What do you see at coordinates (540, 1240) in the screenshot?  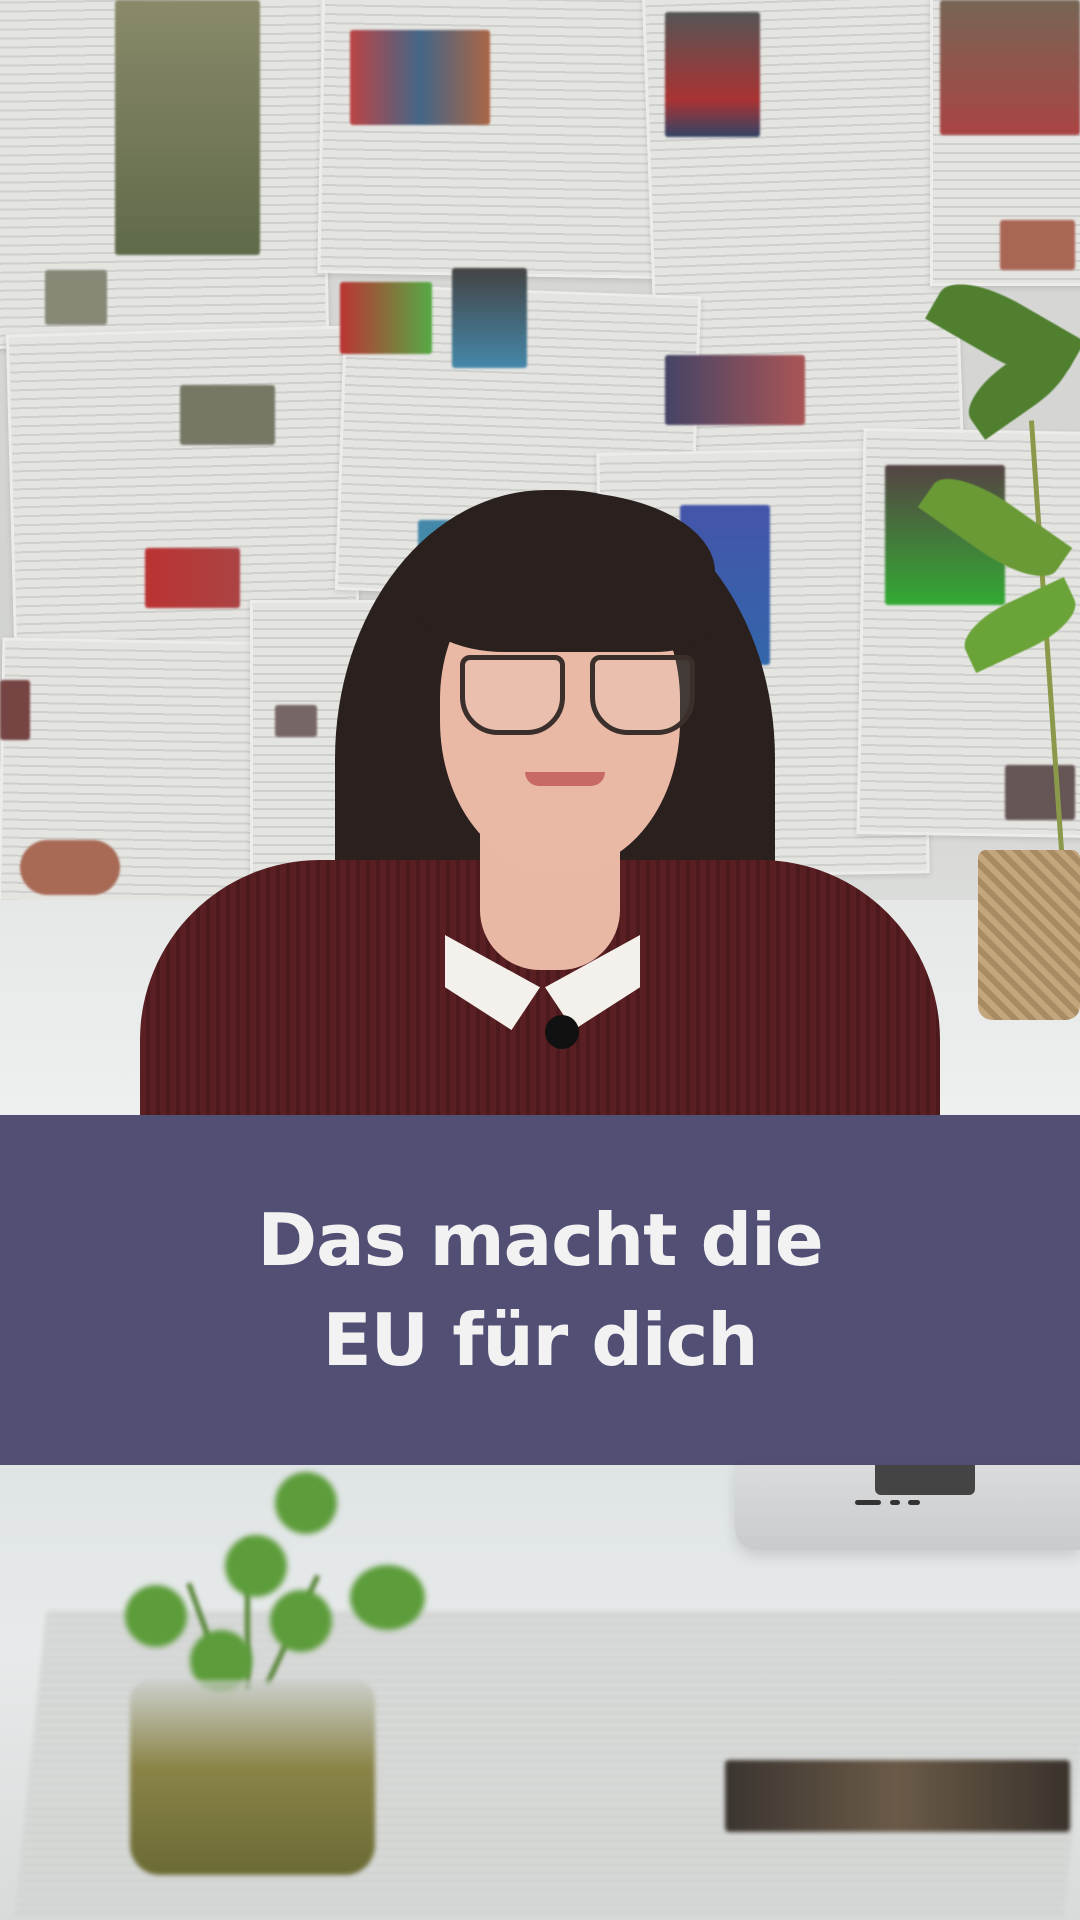 I see `title-line-1: Das macht die` at bounding box center [540, 1240].